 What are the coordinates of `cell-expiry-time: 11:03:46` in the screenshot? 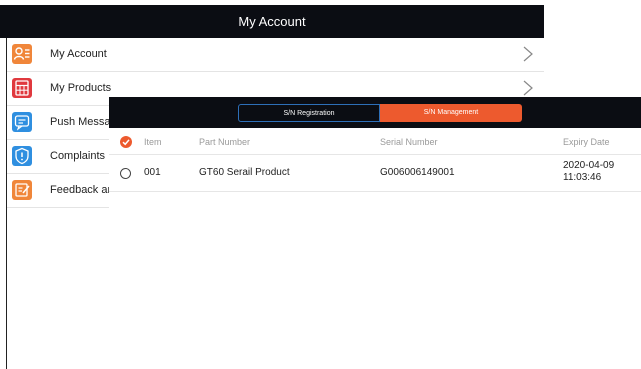 It's located at (582, 177).